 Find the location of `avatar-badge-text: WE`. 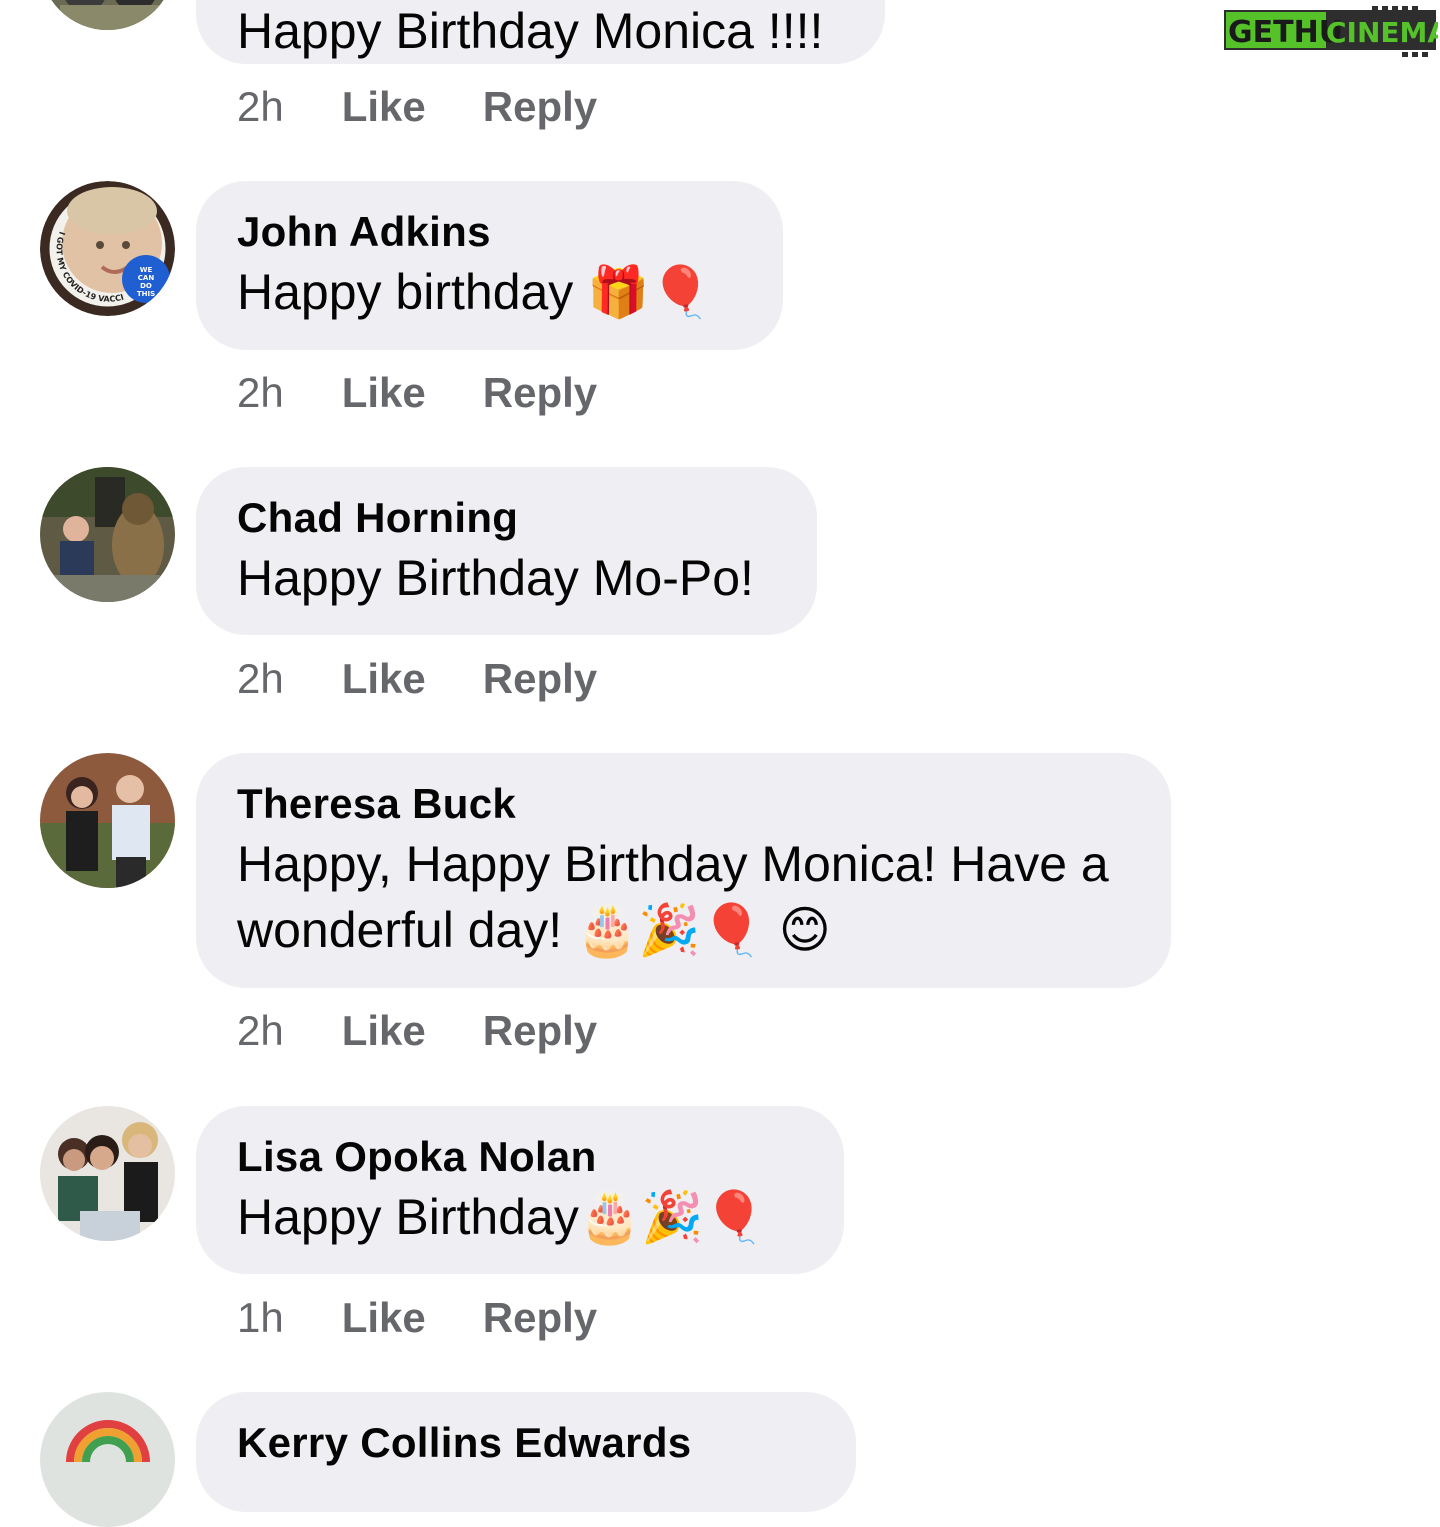

avatar-badge-text: WE is located at coordinates (146, 270).